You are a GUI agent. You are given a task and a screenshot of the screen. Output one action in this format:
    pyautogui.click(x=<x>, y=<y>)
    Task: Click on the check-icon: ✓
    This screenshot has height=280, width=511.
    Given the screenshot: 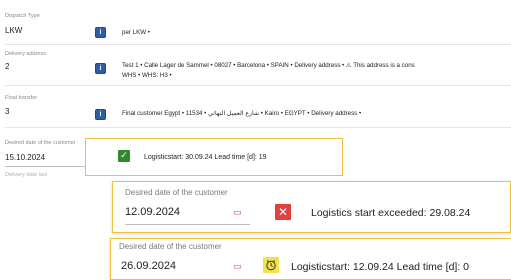 What is the action you would take?
    pyautogui.click(x=124, y=156)
    